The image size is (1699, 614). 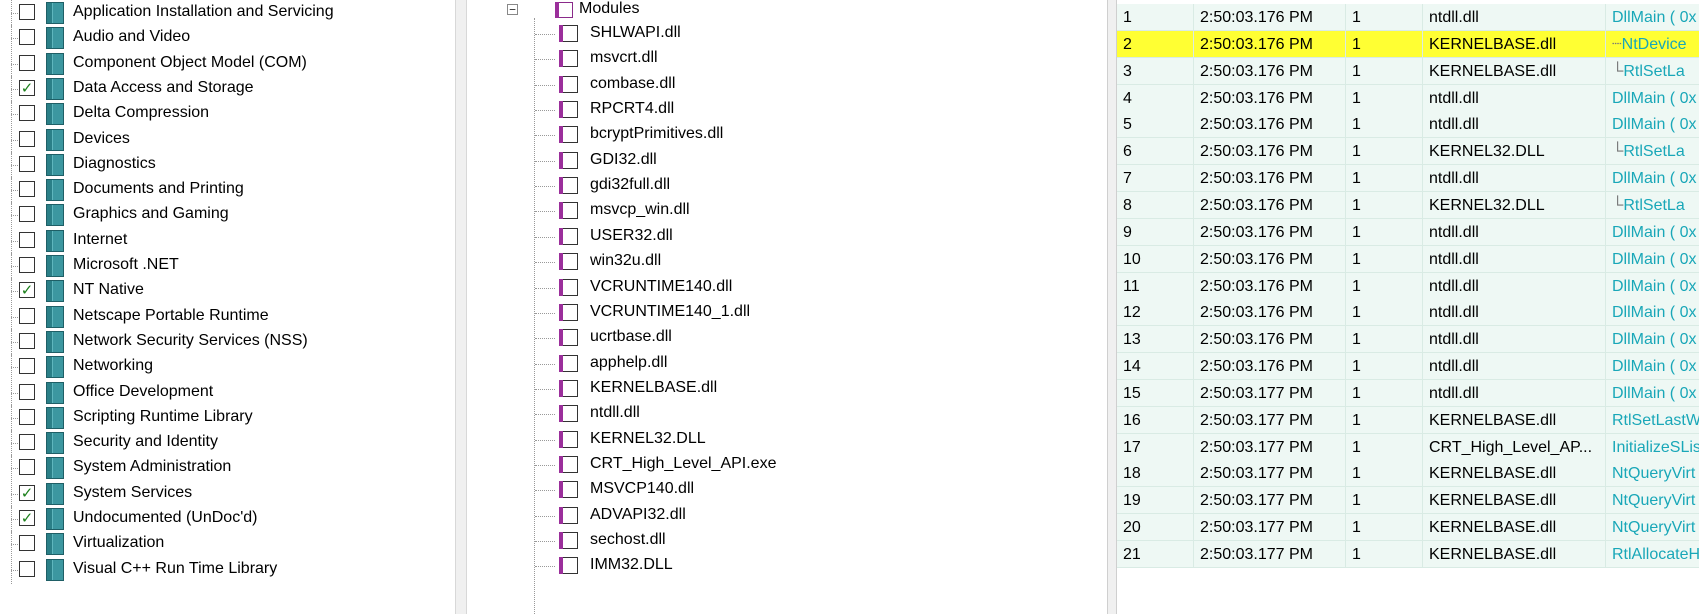 What do you see at coordinates (1408, 286) in the screenshot?
I see `grid-row: 11 2:50:03.176 PM 1 ntdll.dll DllMain ( 0x` at bounding box center [1408, 286].